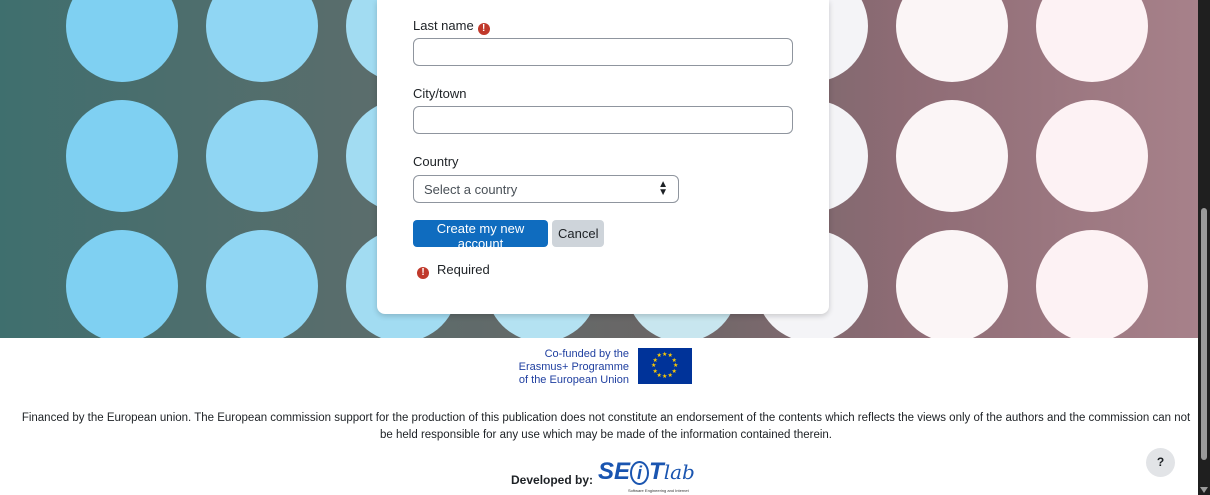 This screenshot has height=495, width=1210. I want to click on country-select: Select a country ▲ ▼, so click(546, 189).